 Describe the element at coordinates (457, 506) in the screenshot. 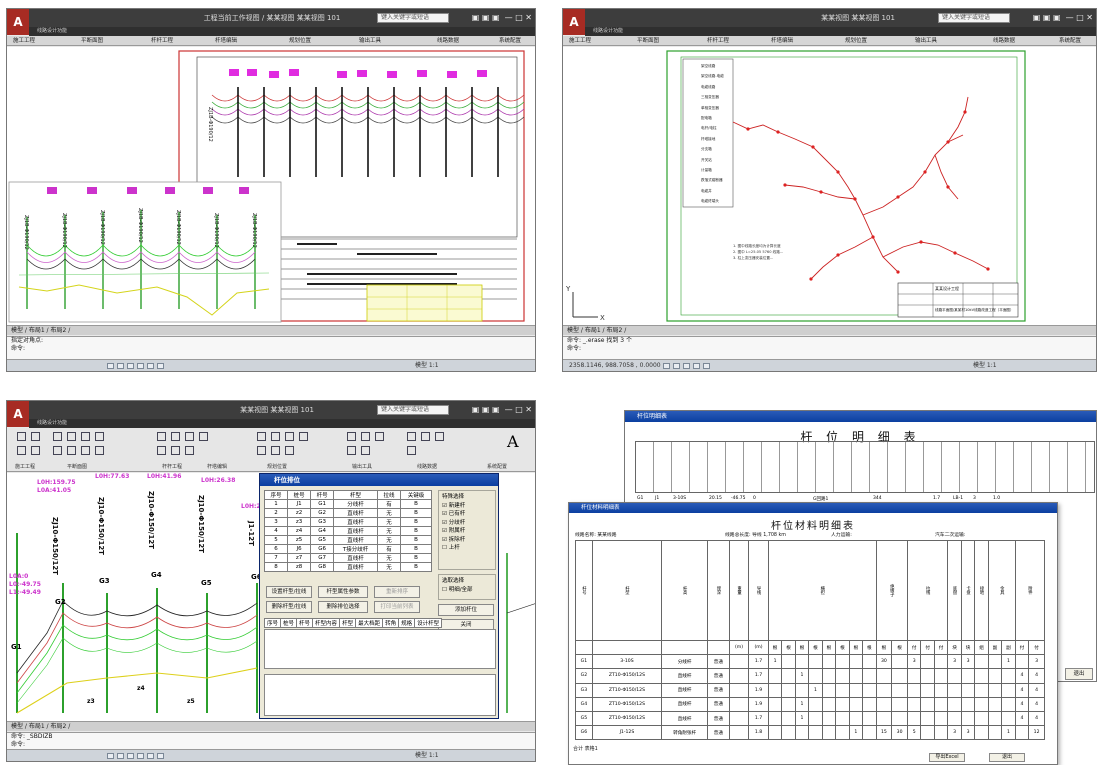

I see `checkbox-label: 新建杆` at that location.